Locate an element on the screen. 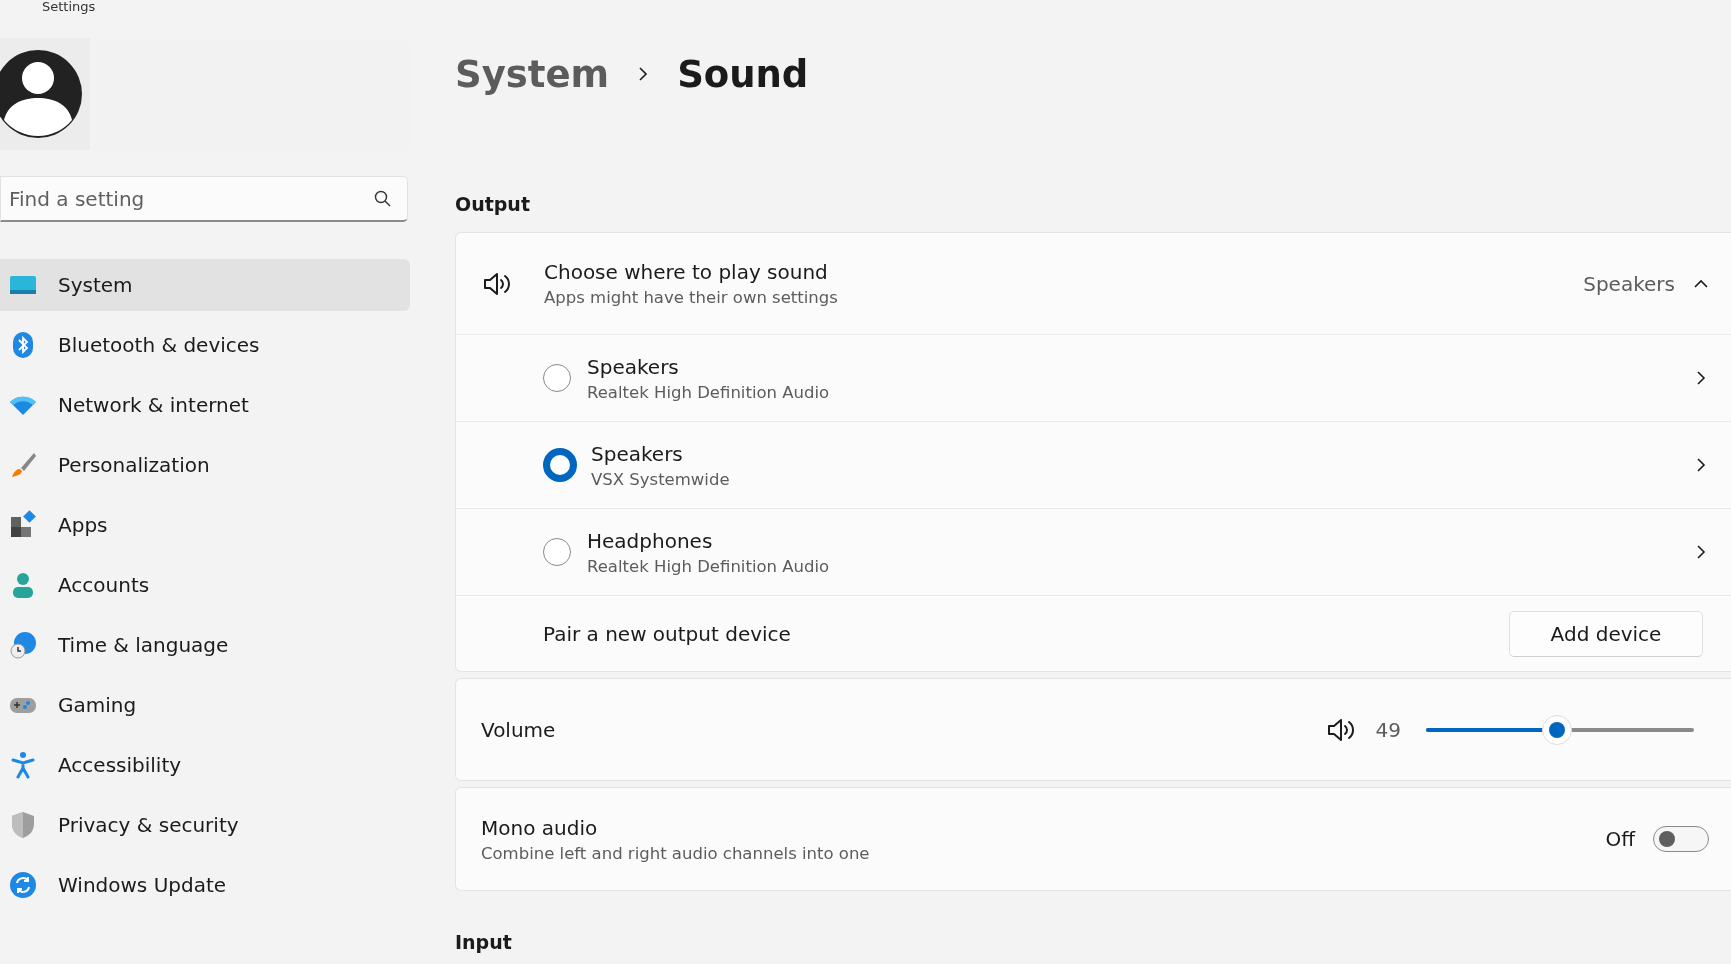 The width and height of the screenshot is (1731, 964). sidebar-item: Apps is located at coordinates (205, 525).